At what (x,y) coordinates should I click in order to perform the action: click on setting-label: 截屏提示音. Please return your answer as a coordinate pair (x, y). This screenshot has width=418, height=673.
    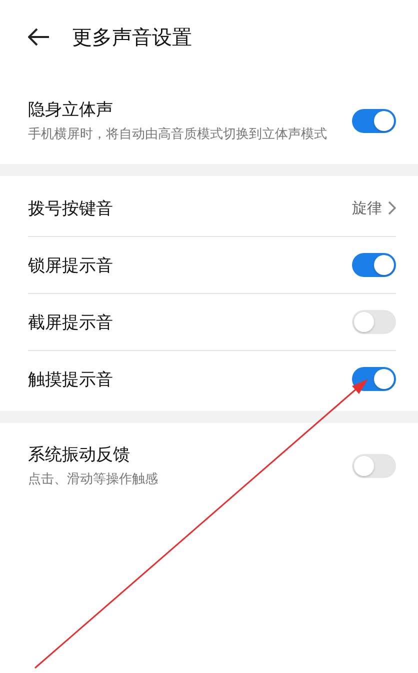
    Looking at the image, I should click on (70, 323).